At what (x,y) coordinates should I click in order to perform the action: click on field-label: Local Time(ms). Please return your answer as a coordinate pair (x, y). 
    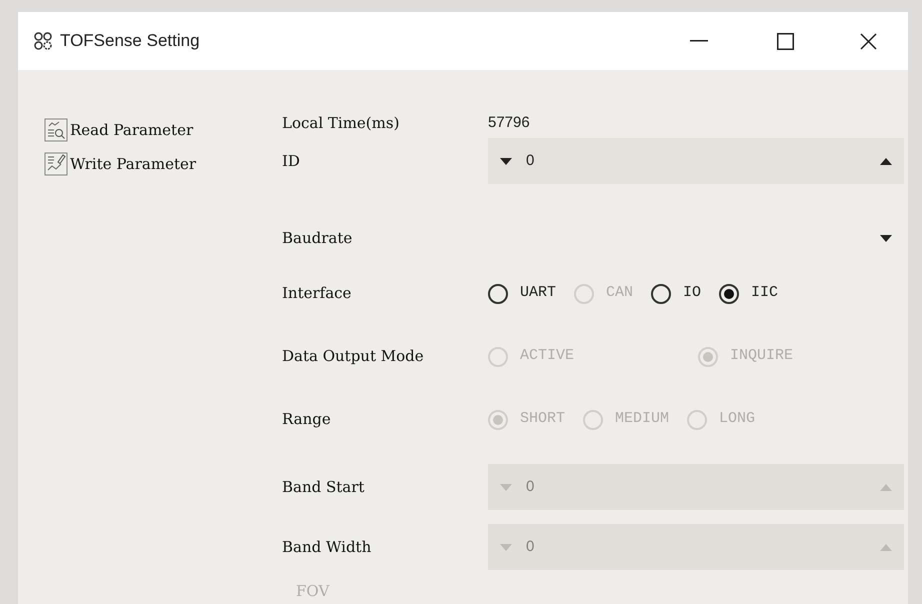
    Looking at the image, I should click on (341, 123).